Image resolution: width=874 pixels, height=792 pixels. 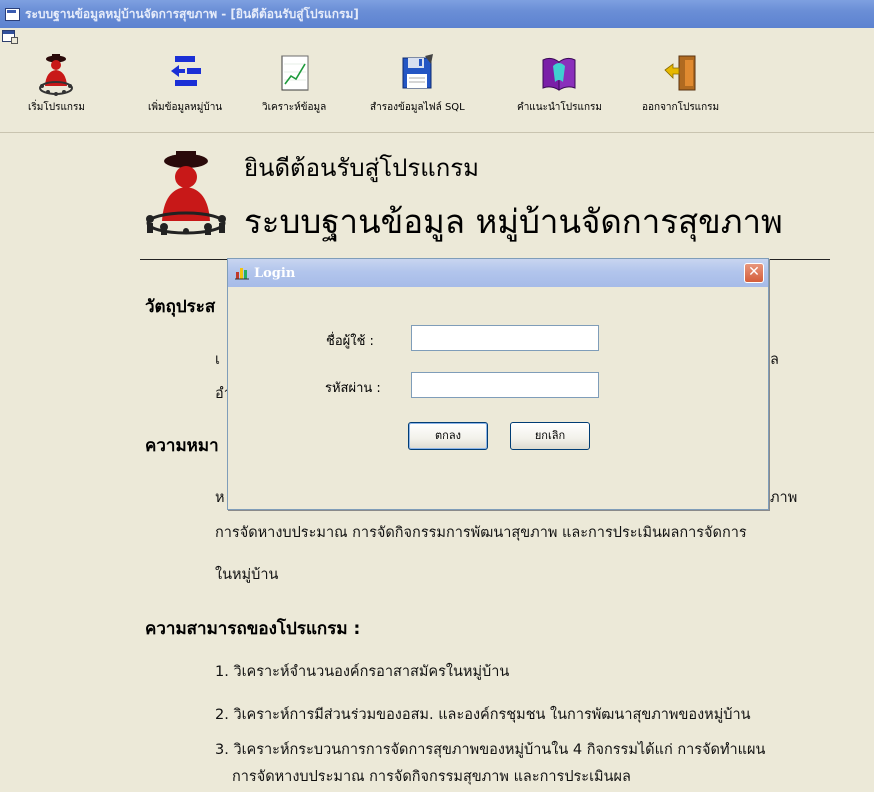 I want to click on mdi-menu-strip, so click(x=437, y=36).